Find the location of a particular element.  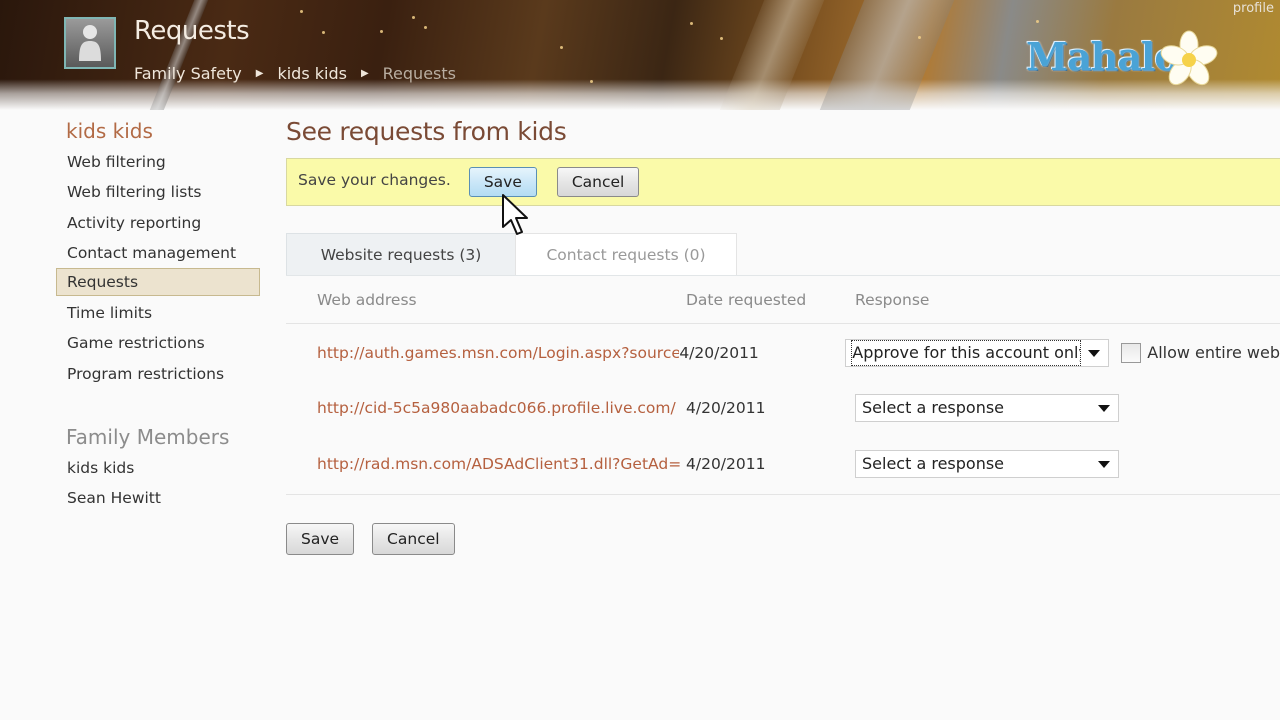

column-header-web-address: Web address is located at coordinates (367, 299).